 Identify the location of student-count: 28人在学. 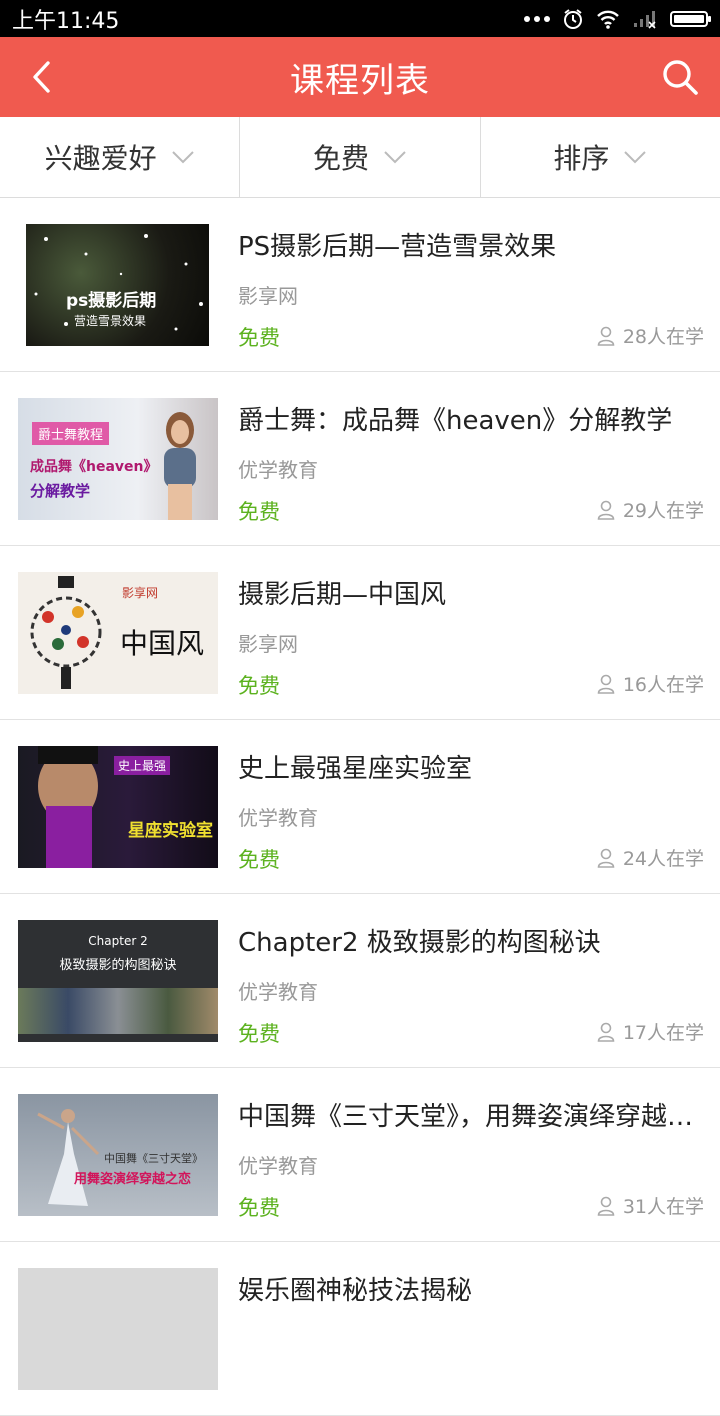
(650, 335).